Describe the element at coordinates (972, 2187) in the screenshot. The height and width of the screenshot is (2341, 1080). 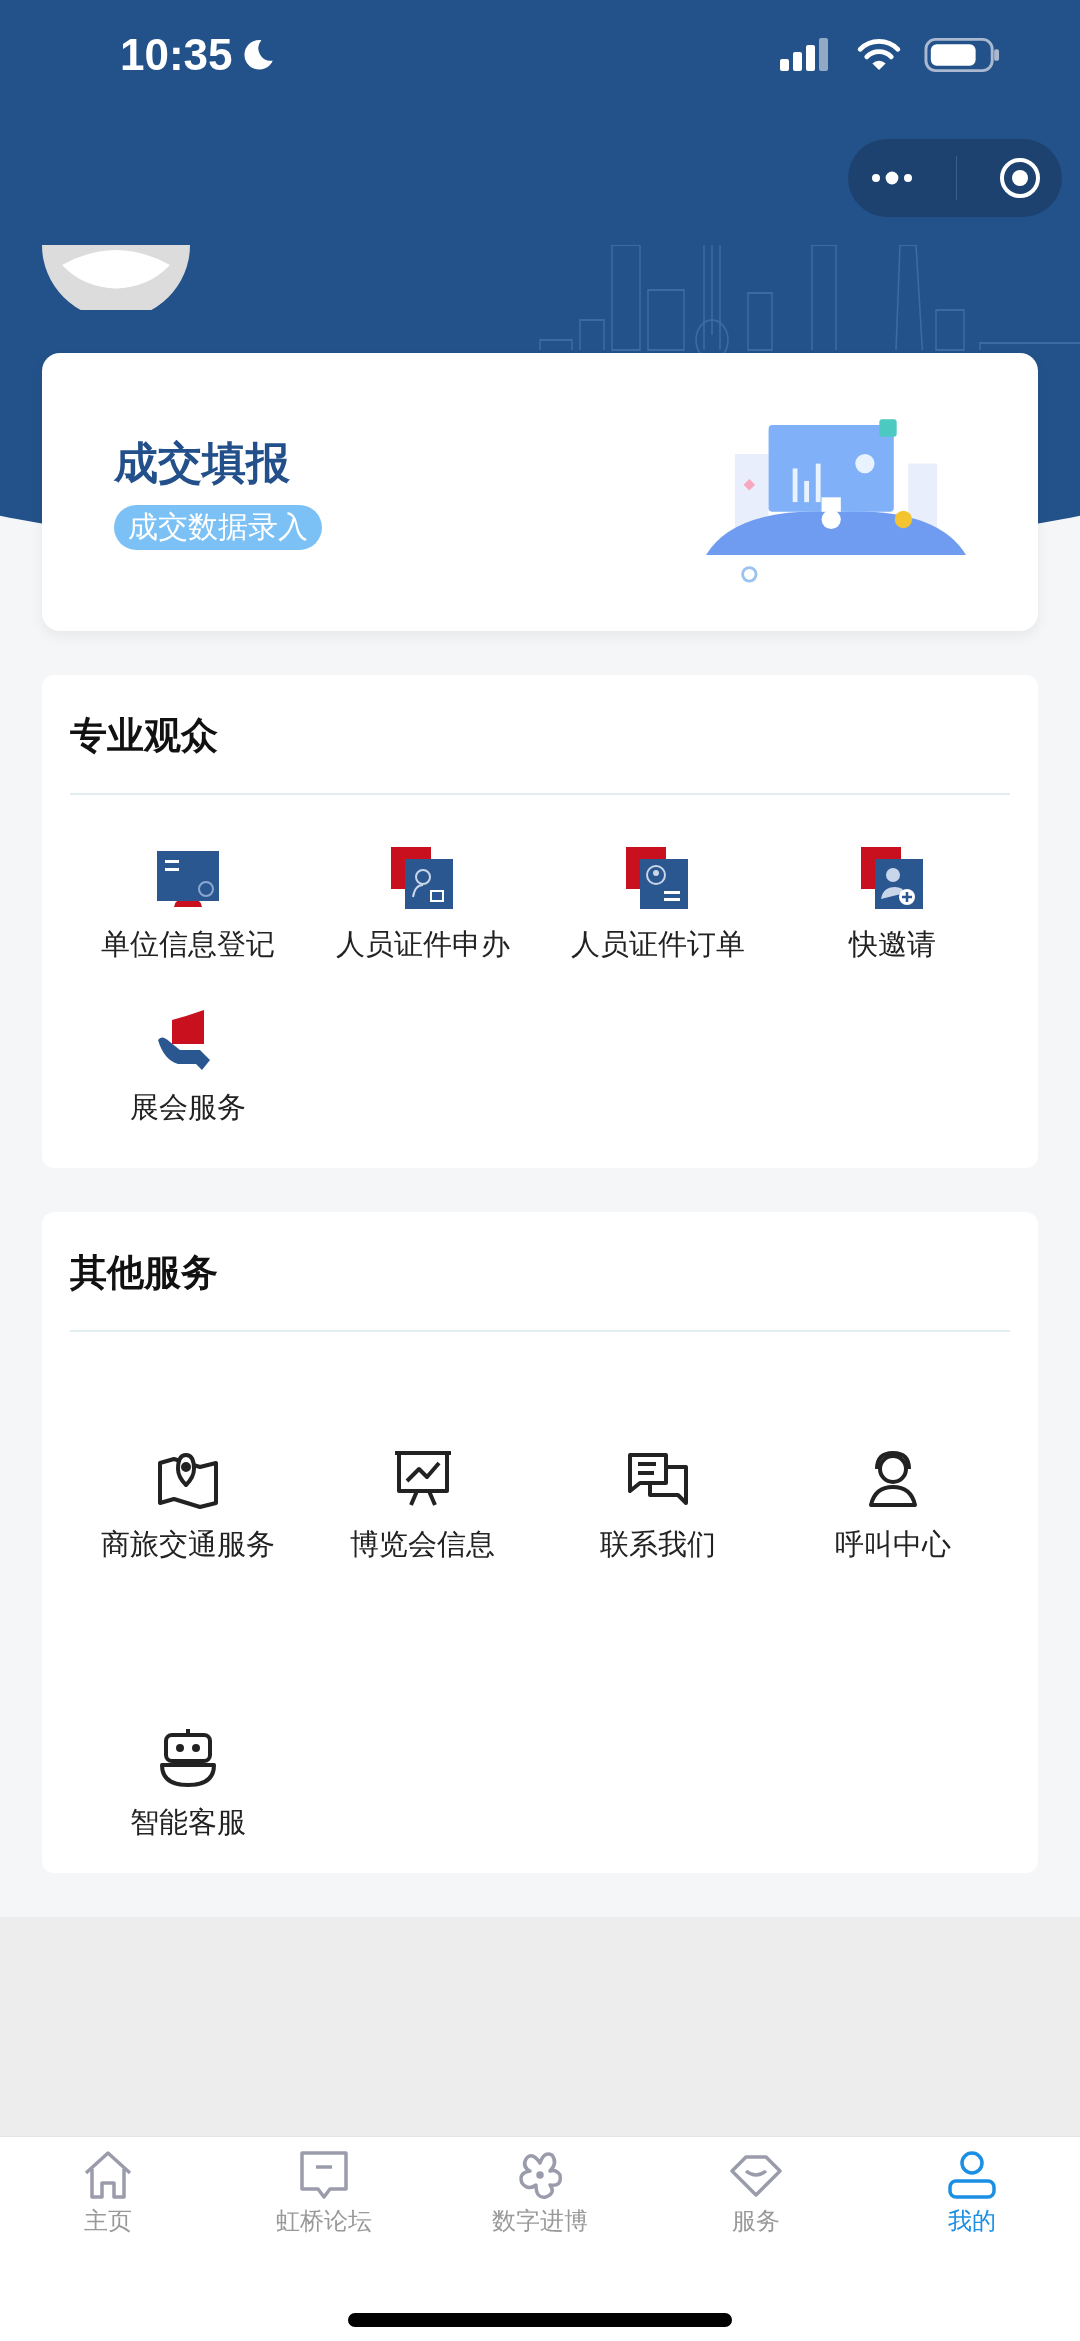
I see `tab: 我的` at that location.